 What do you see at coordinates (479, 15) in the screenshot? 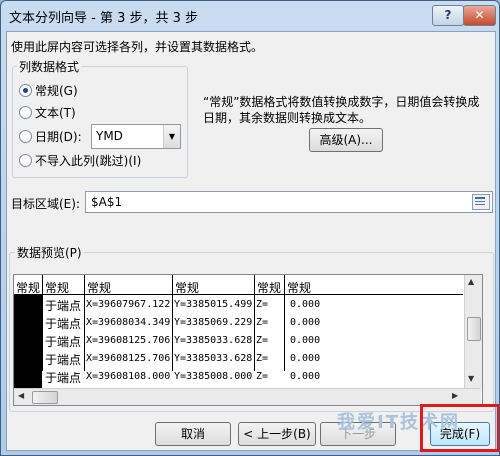
I see `close-button: ✕` at bounding box center [479, 15].